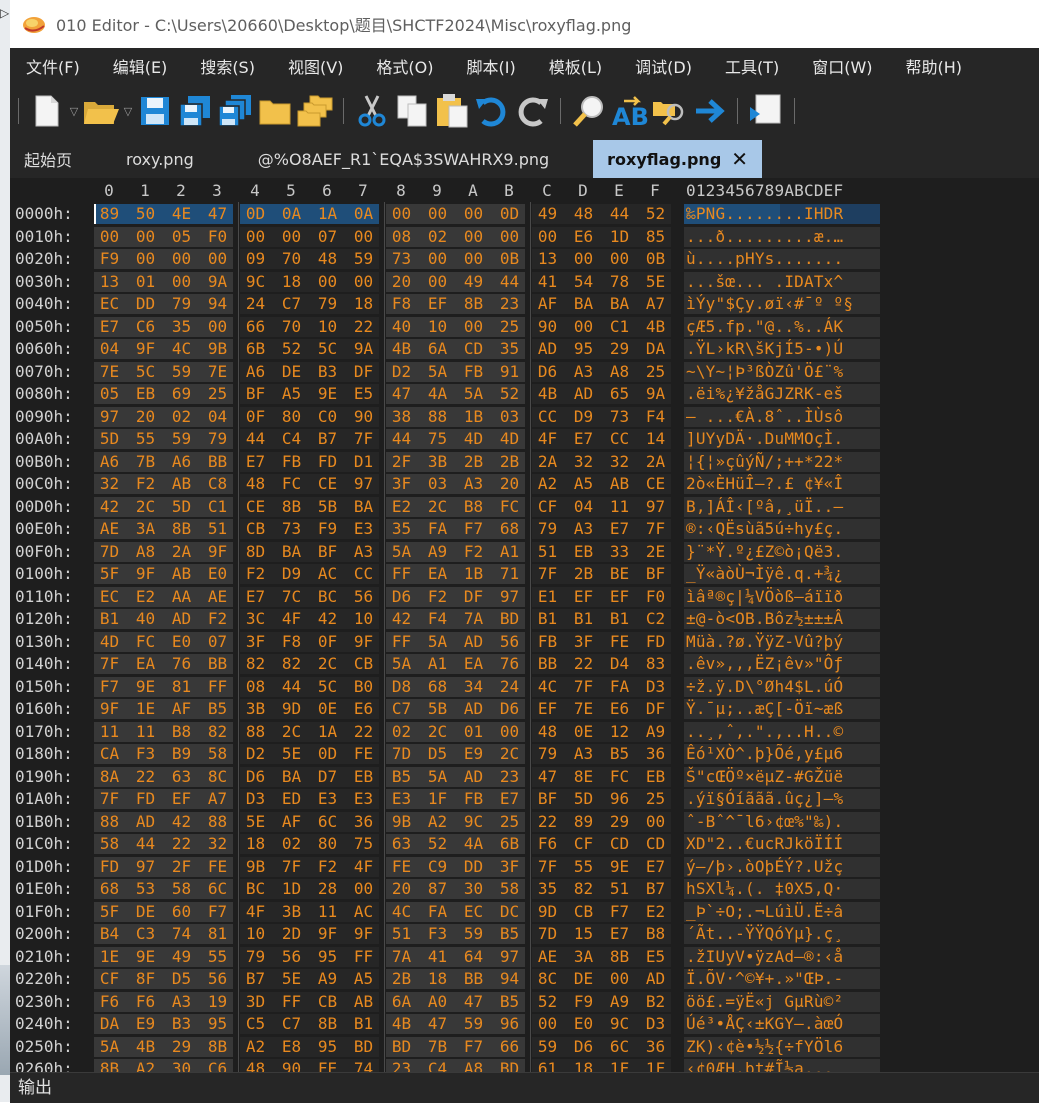 The width and height of the screenshot is (1039, 1103). I want to click on hex-byte: CE, so click(655, 483).